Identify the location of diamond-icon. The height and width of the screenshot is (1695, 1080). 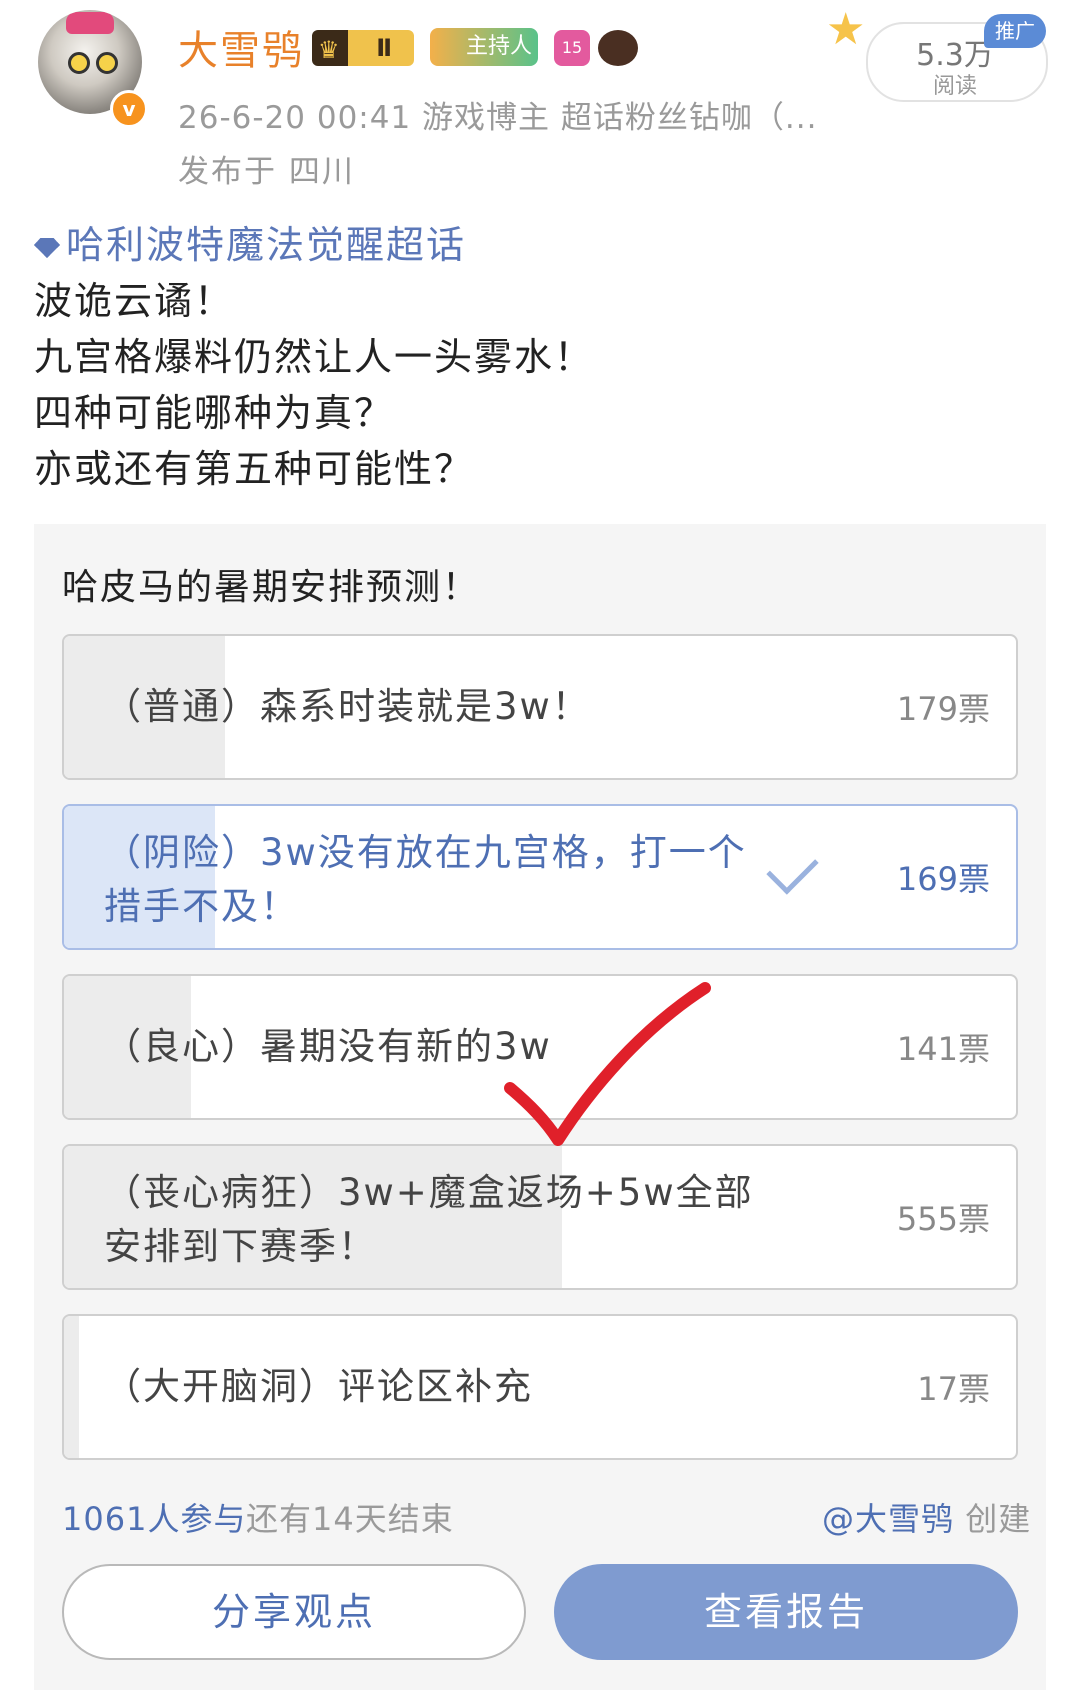
(47, 248).